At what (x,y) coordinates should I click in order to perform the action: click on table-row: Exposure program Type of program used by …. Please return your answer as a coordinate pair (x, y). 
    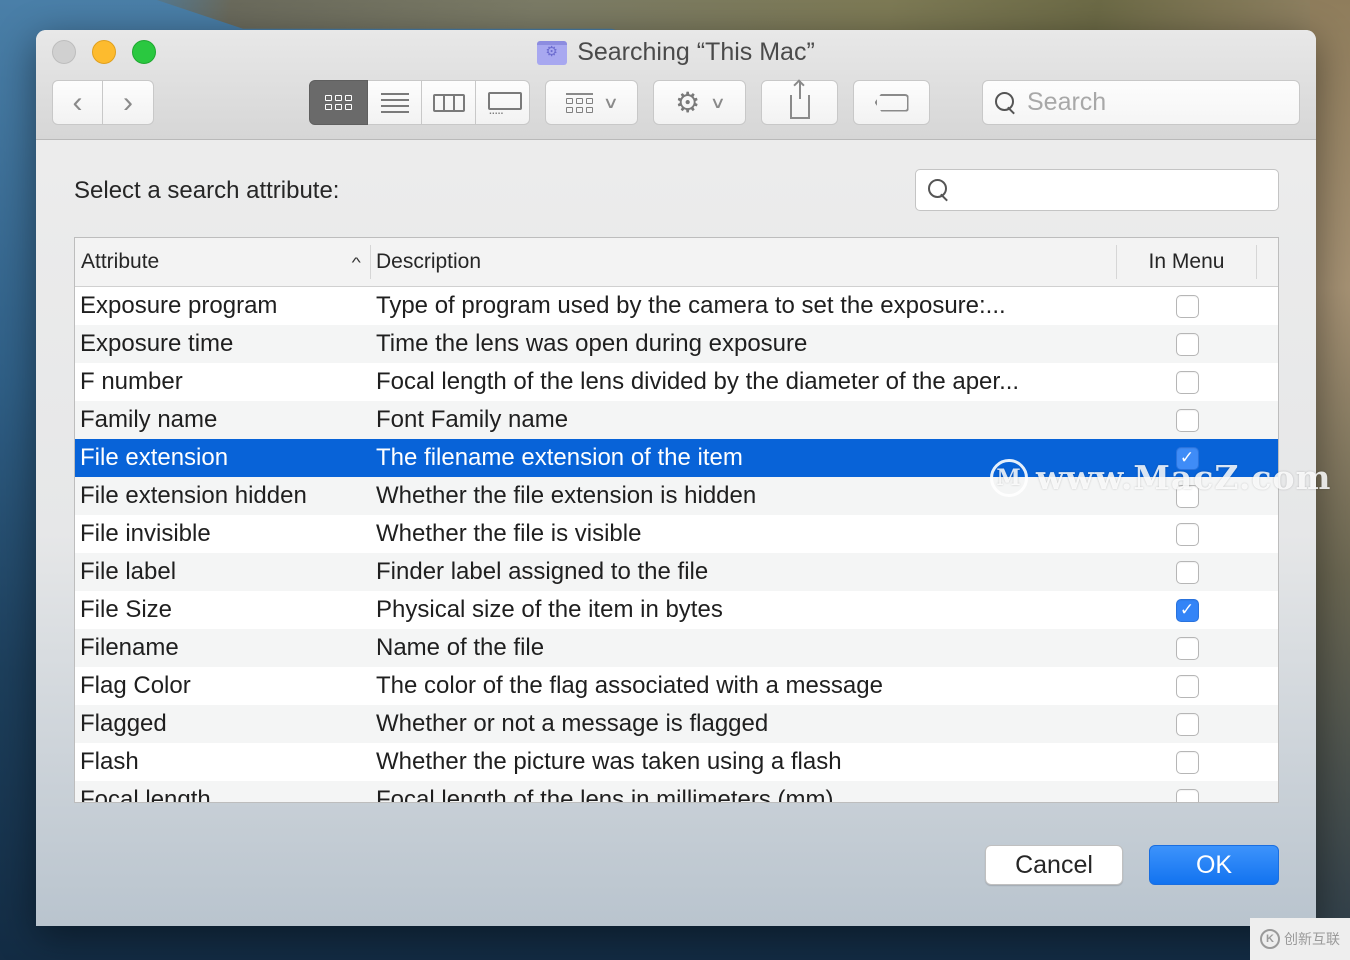
    Looking at the image, I should click on (676, 306).